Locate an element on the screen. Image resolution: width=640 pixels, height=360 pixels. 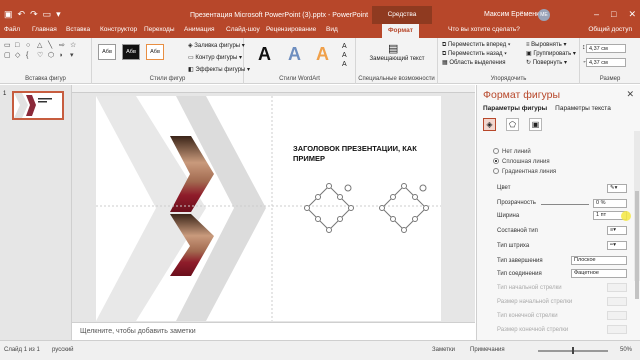
comments-button: Примечания is located at coordinates (487, 350).